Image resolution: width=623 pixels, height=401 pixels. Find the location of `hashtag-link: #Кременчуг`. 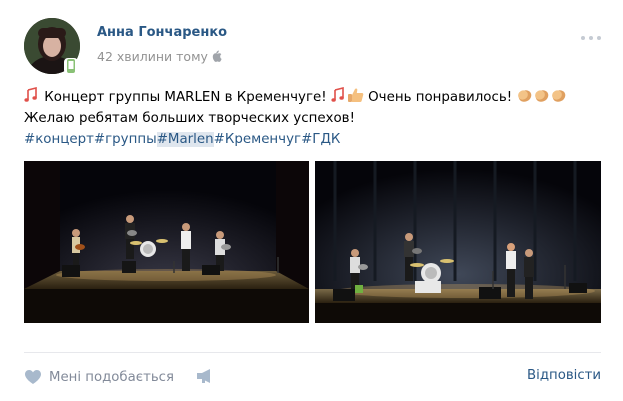

hashtag-link: #Кременчуг is located at coordinates (257, 139).